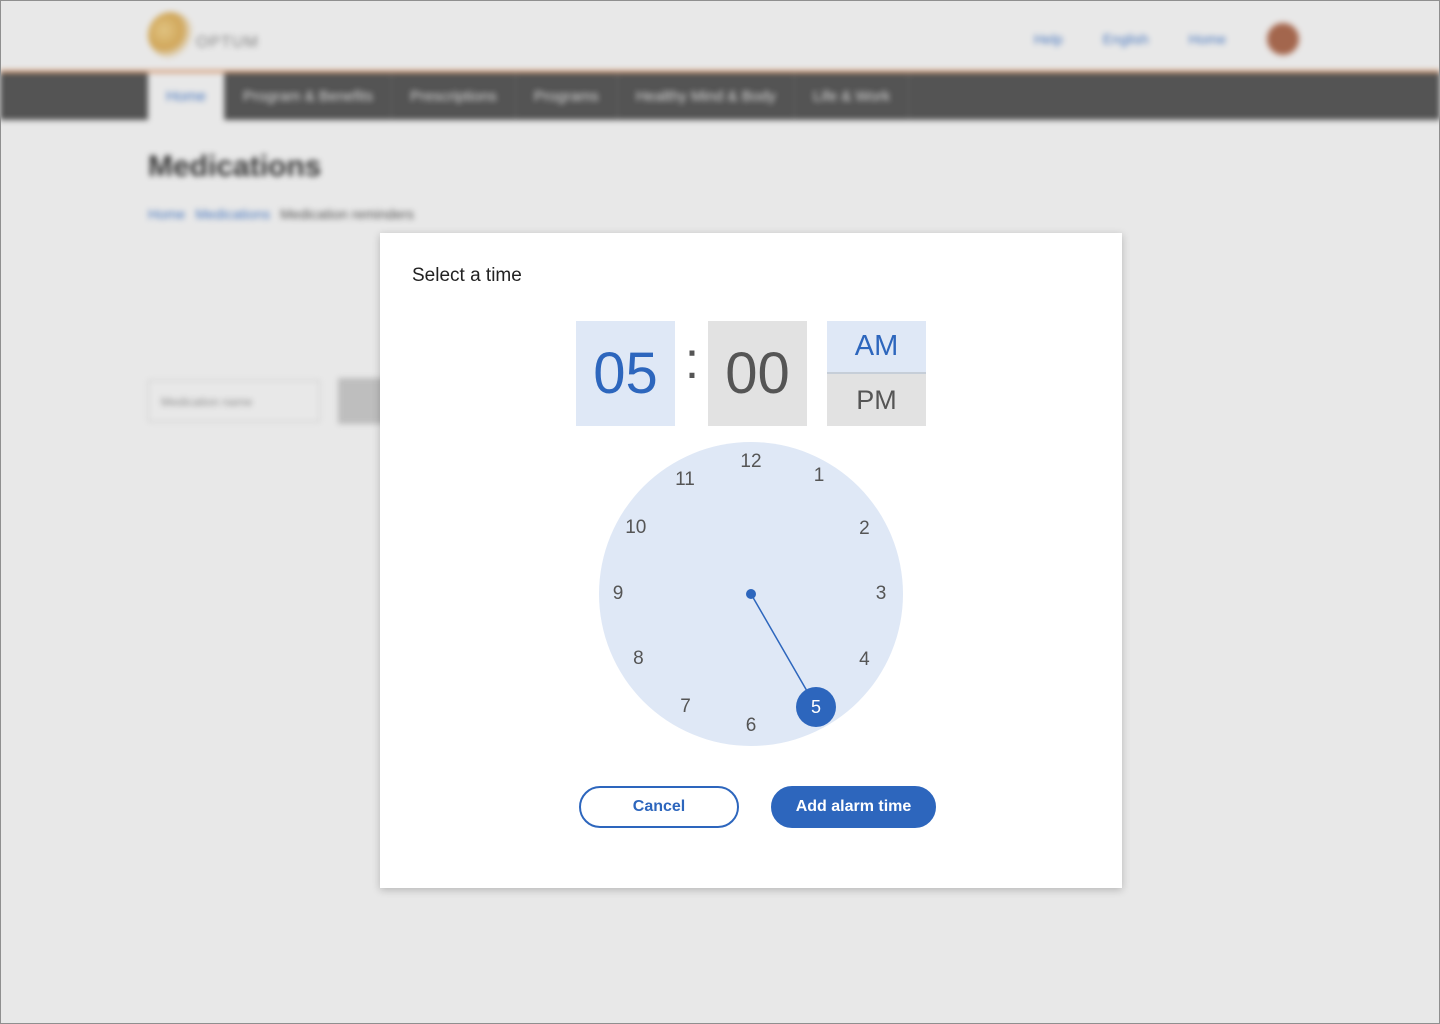  I want to click on clock-number-12: 12, so click(751, 462).